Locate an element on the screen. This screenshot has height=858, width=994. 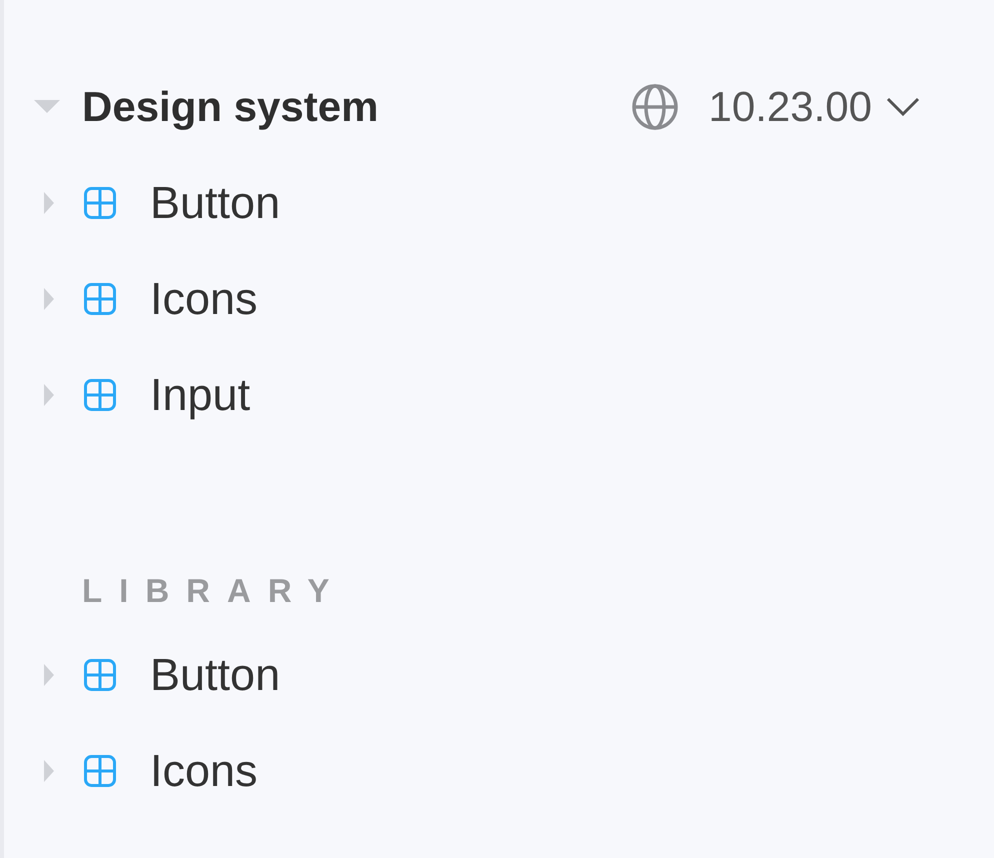
section-heading: LIBRARY is located at coordinates (214, 591).